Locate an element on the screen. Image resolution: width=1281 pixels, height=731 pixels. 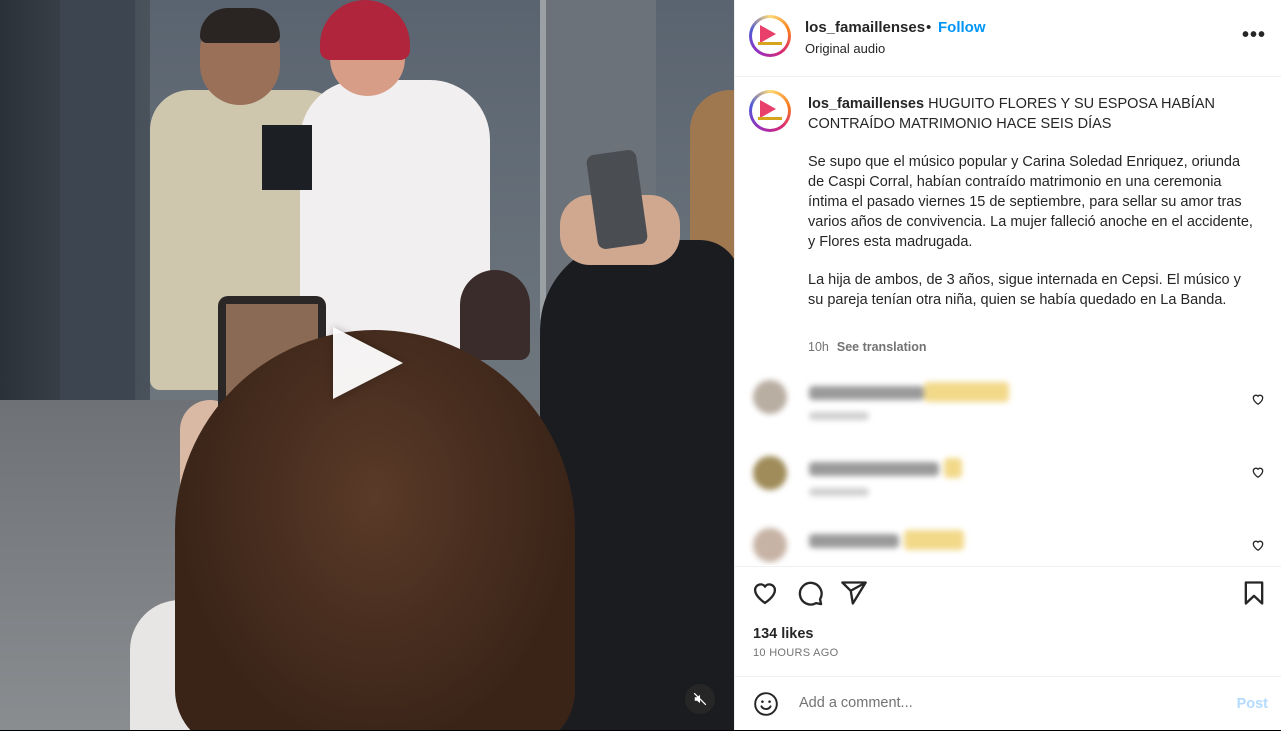
comments-list is located at coordinates (1009, 467).